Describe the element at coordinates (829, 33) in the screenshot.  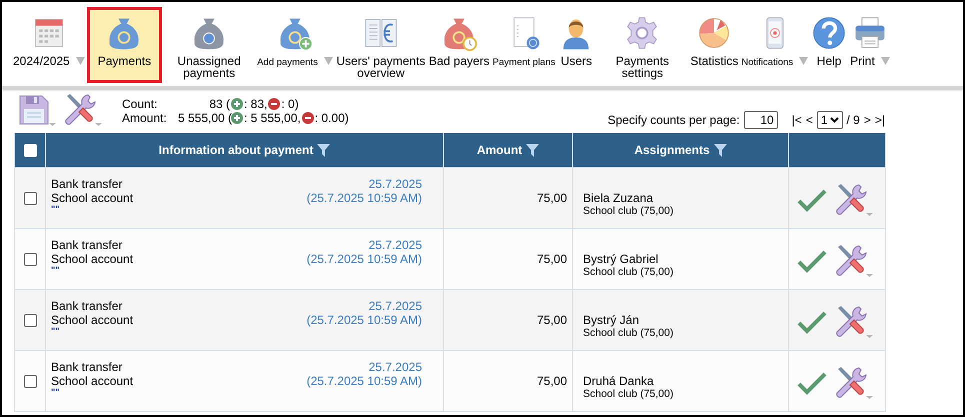
I see `help-icon` at that location.